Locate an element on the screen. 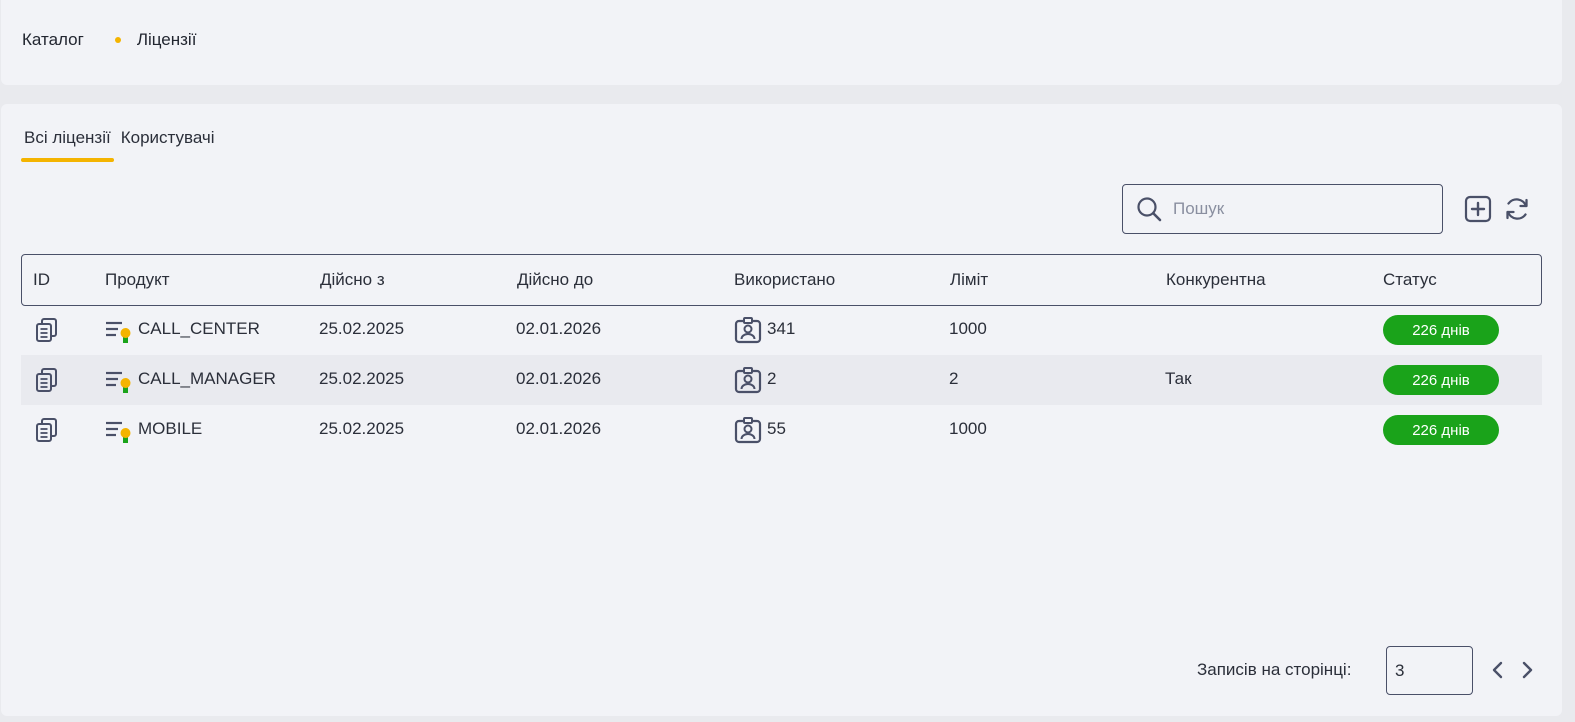  column-header-valid-from: Дійсно з is located at coordinates (352, 280).